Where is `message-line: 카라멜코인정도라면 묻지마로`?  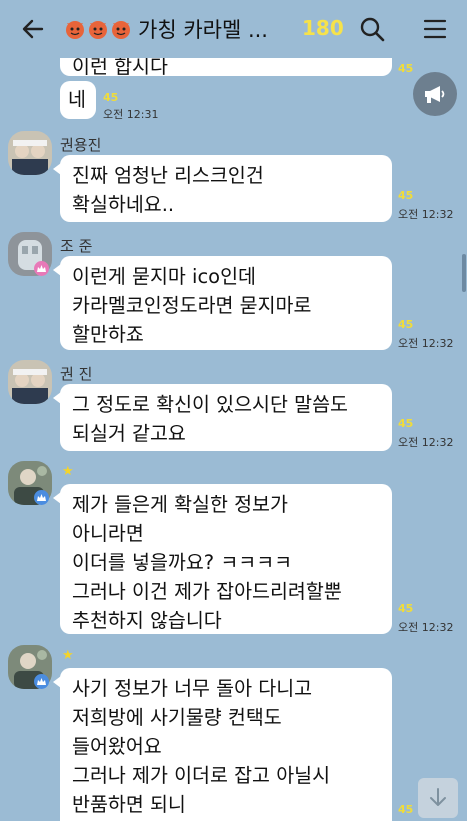 message-line: 카라멜코인정도라면 묻지마로 is located at coordinates (192, 305).